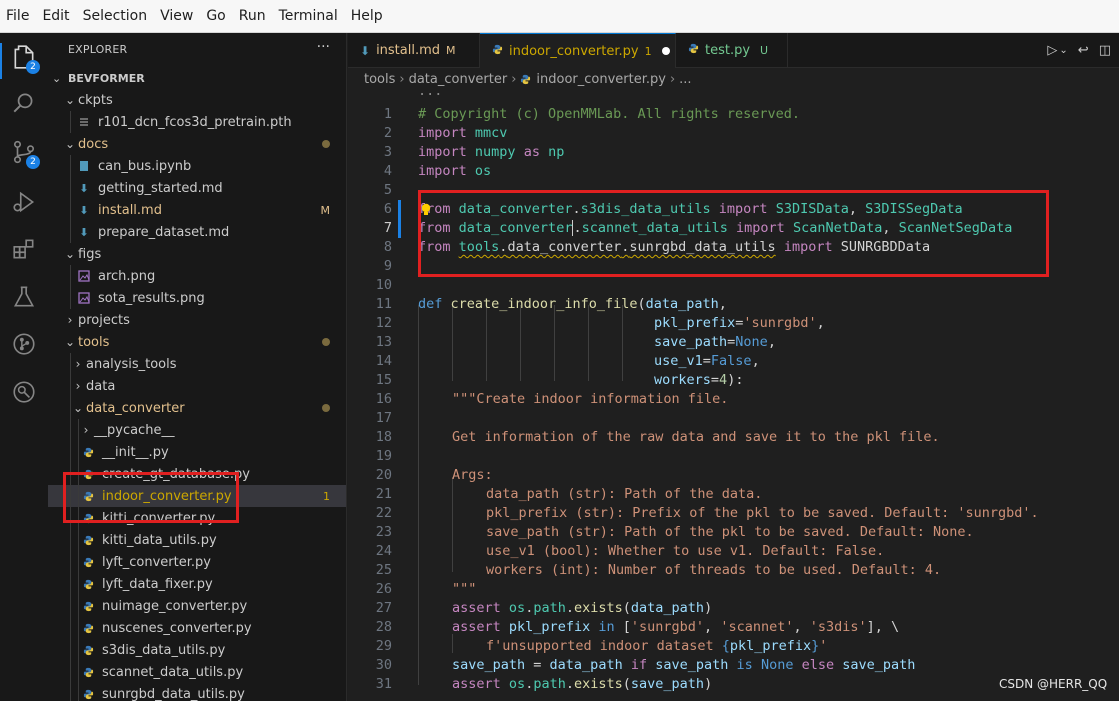 The image size is (1119, 701). What do you see at coordinates (197, 364) in the screenshot?
I see `folder-analysis-tools: › analysis_tools` at bounding box center [197, 364].